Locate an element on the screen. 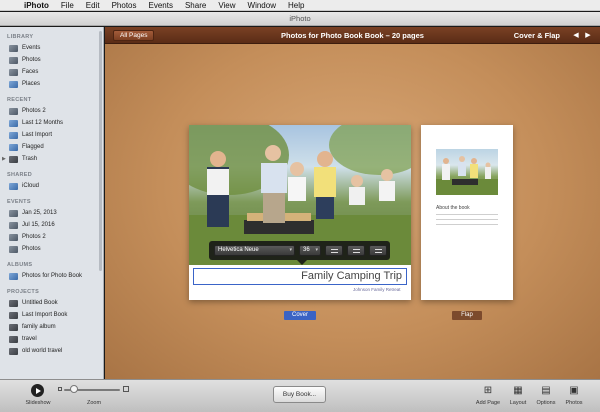  align-center-button is located at coordinates (356, 250).